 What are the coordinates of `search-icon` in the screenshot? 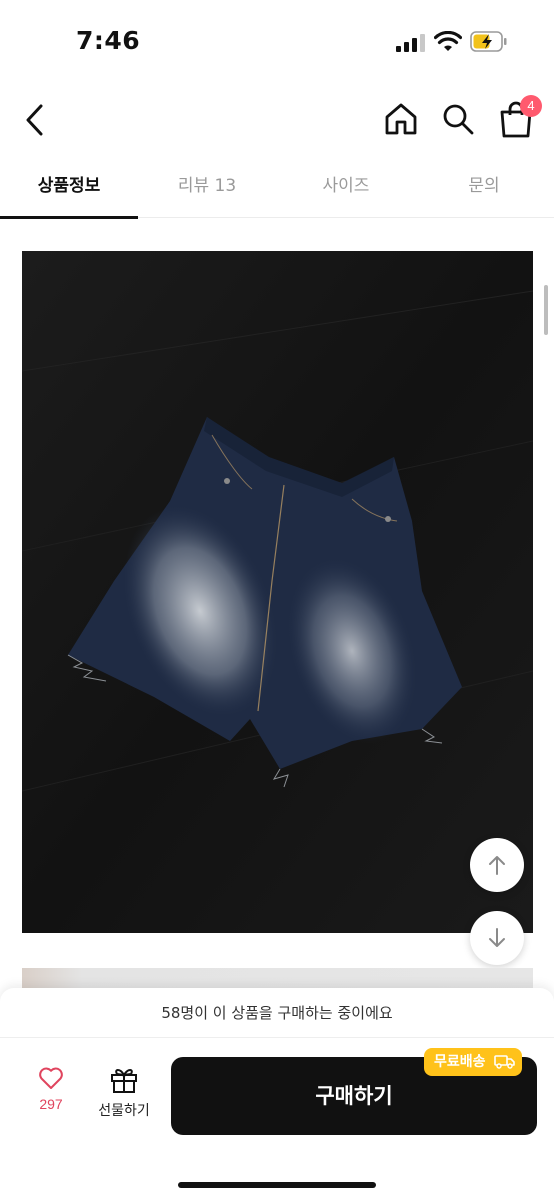 It's located at (458, 119).